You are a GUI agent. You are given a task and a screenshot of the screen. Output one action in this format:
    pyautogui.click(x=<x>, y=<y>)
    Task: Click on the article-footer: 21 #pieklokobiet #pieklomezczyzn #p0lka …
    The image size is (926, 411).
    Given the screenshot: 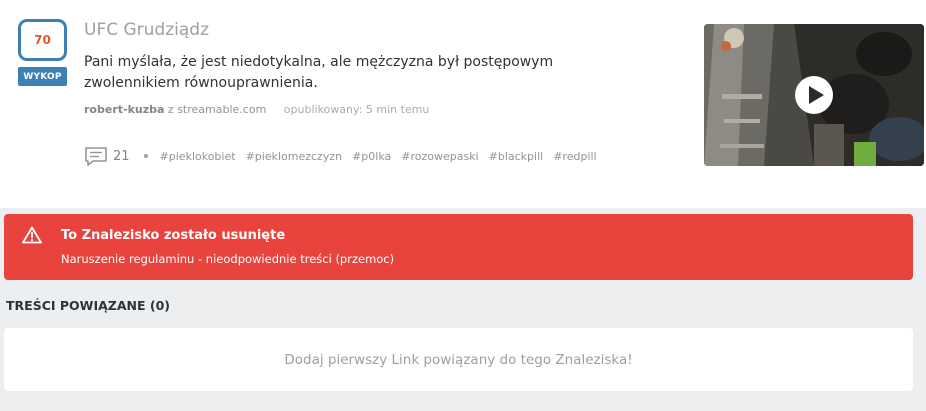 What is the action you would take?
    pyautogui.click(x=345, y=156)
    